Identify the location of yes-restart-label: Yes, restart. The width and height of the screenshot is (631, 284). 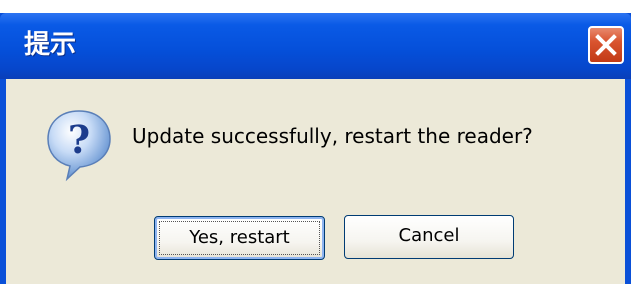
(239, 237).